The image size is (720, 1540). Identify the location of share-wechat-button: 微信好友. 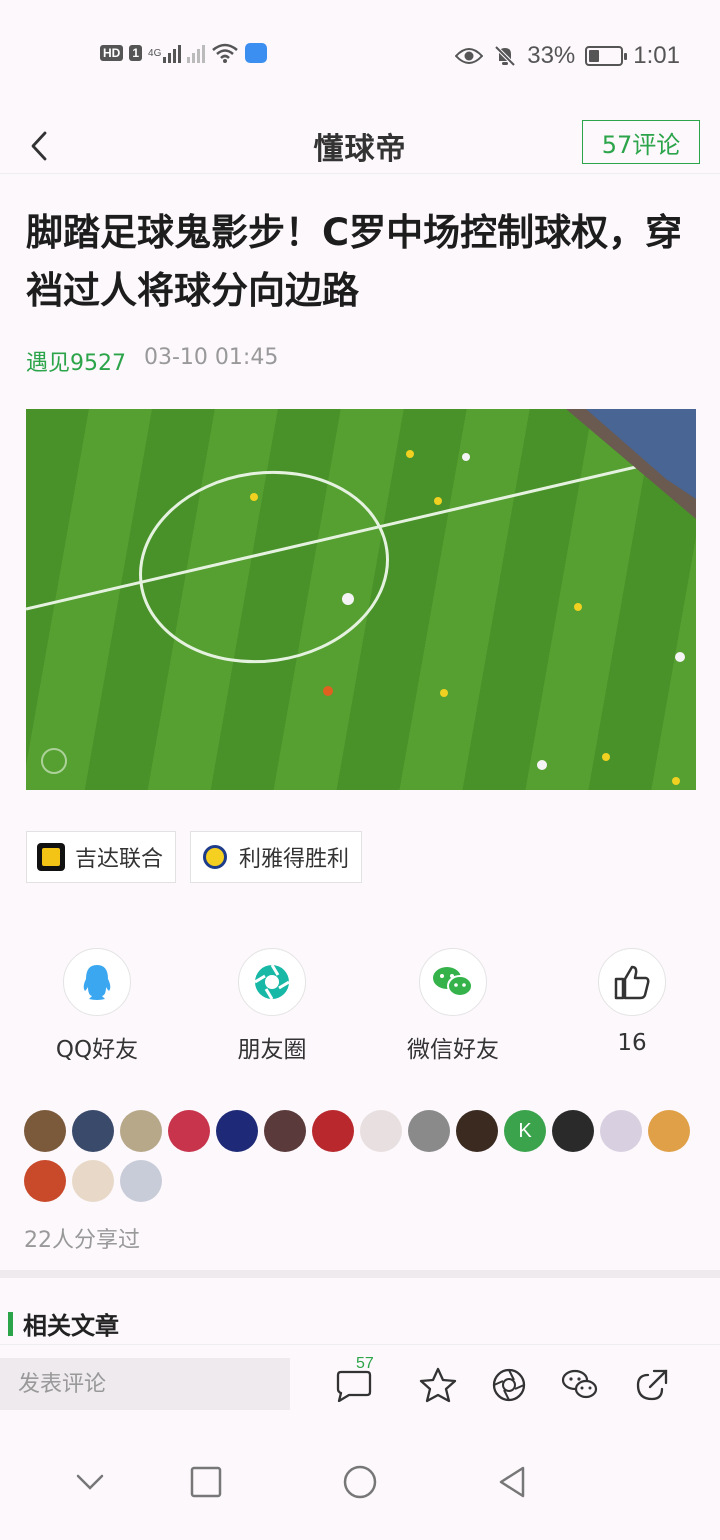
(453, 1006).